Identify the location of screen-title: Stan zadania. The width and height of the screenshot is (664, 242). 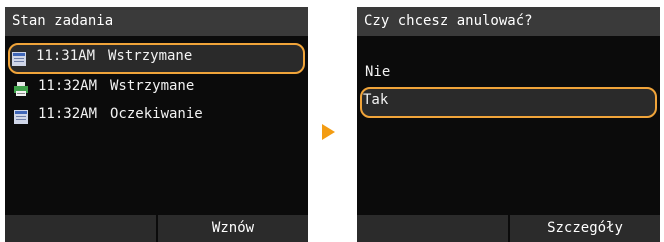
(156, 21).